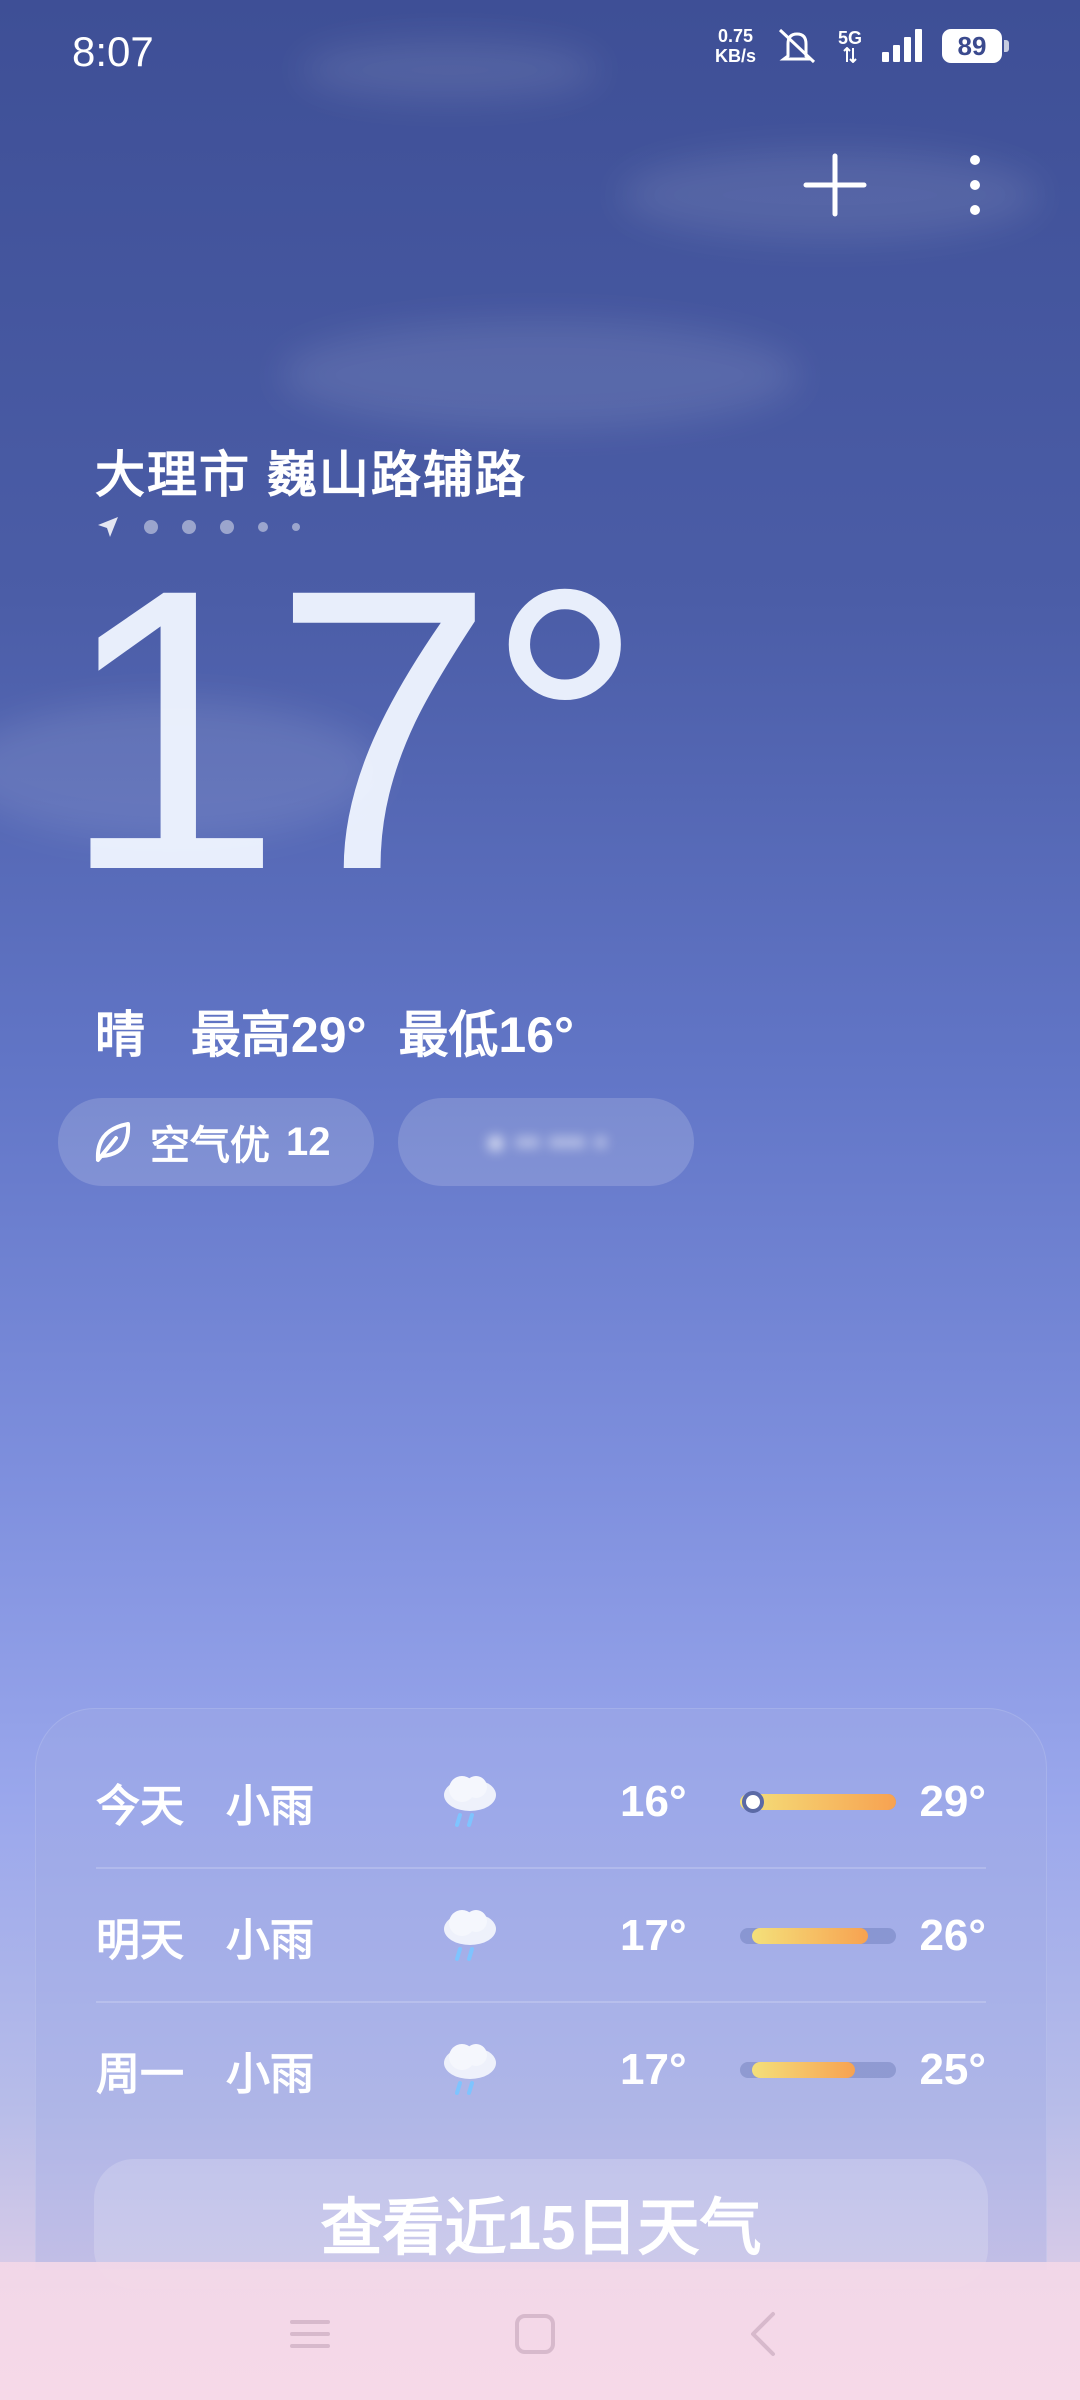  I want to click on air-quality-label: 空气优, so click(210, 1146).